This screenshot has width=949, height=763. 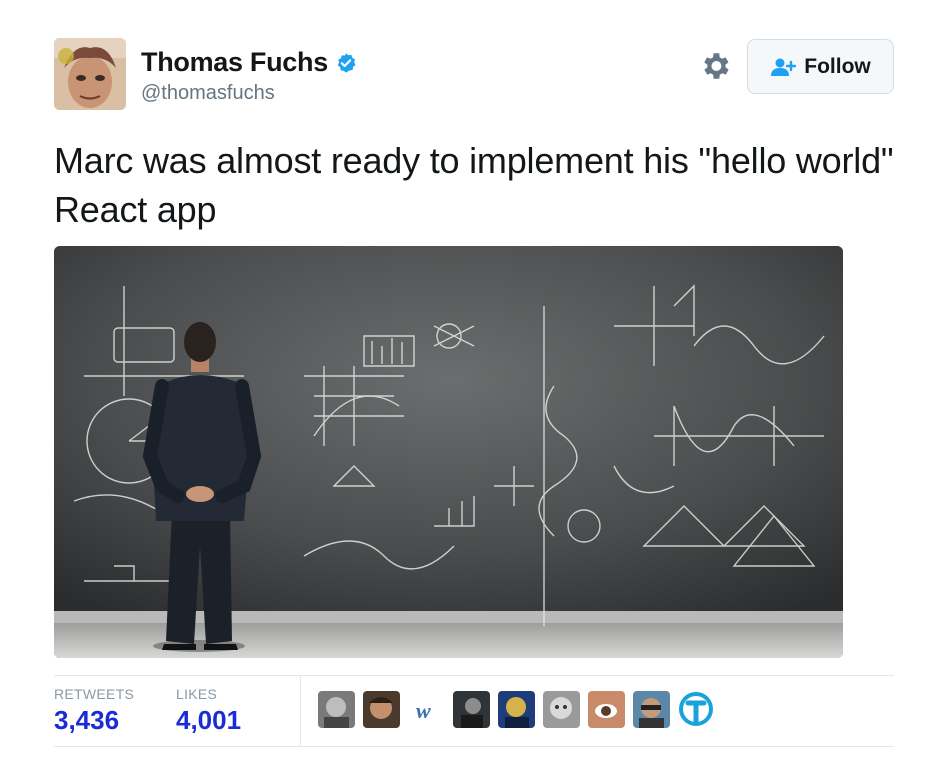 What do you see at coordinates (86, 720) in the screenshot?
I see `retweets-count: 3,436` at bounding box center [86, 720].